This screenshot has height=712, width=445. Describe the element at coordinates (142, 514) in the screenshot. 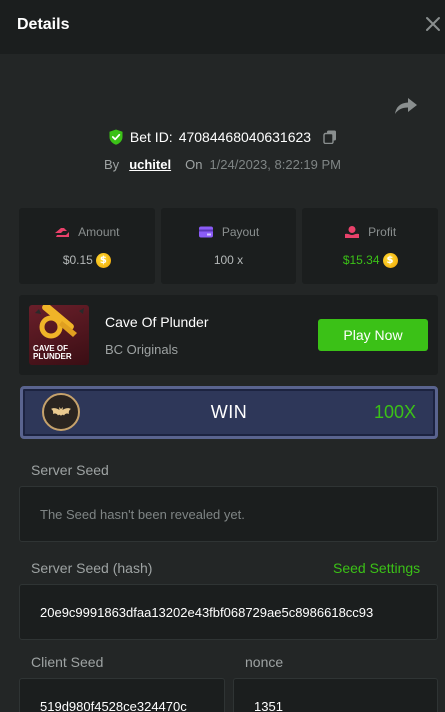

I see `server-seed-value: The Seed hasn't been revealed yet.` at that location.